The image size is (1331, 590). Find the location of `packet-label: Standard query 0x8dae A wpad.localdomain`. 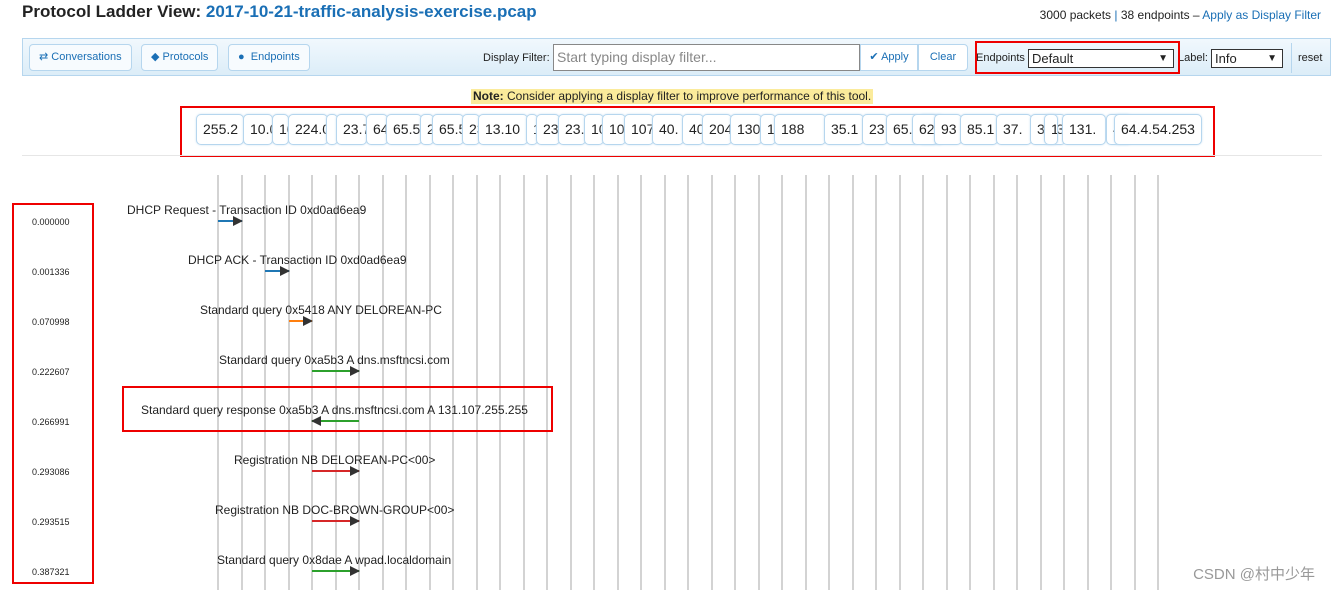

packet-label: Standard query 0x8dae A wpad.localdomain is located at coordinates (334, 560).